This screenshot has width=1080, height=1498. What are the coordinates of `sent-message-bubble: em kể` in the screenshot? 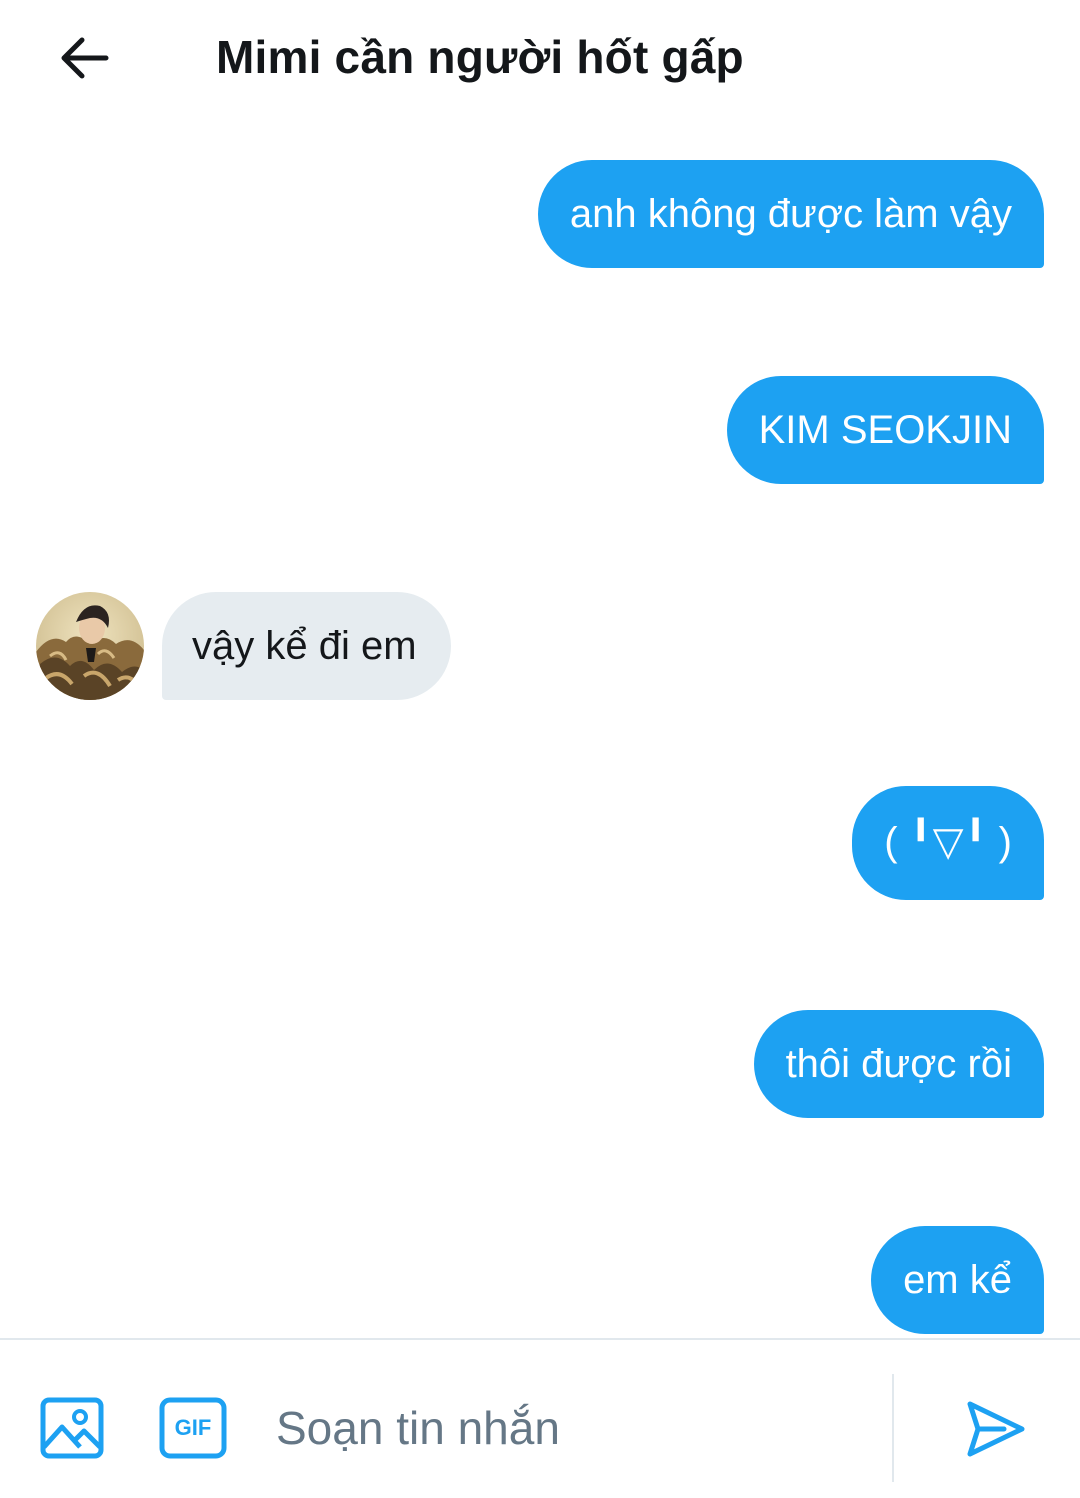 It's located at (957, 1280).